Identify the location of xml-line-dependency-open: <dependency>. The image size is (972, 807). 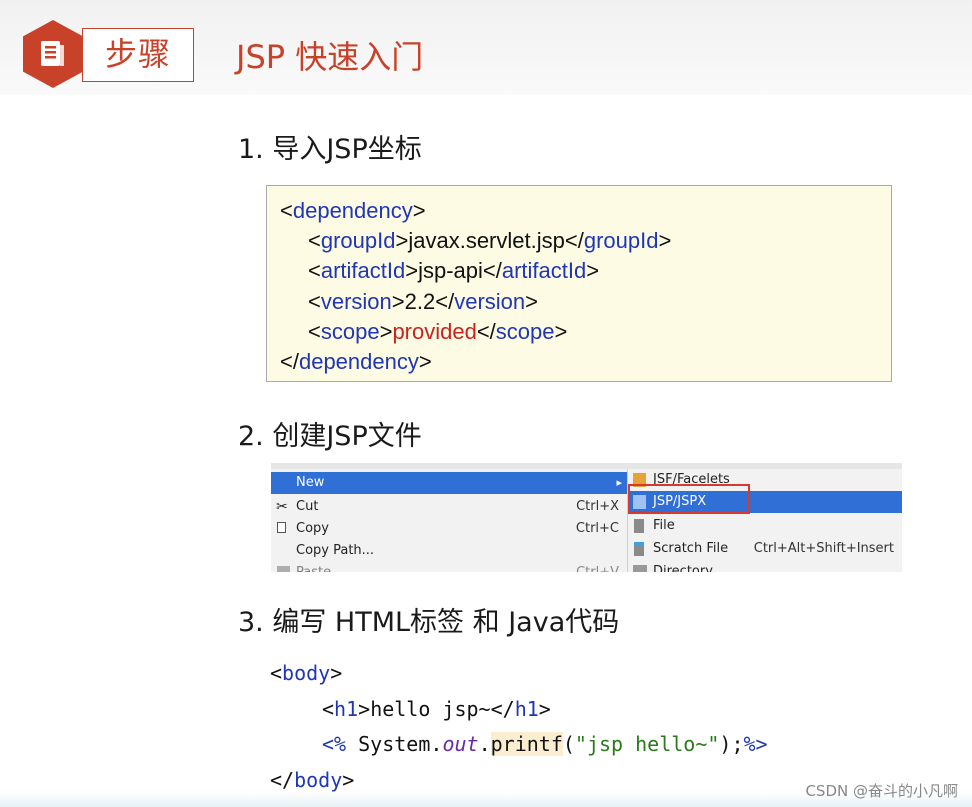
(353, 210).